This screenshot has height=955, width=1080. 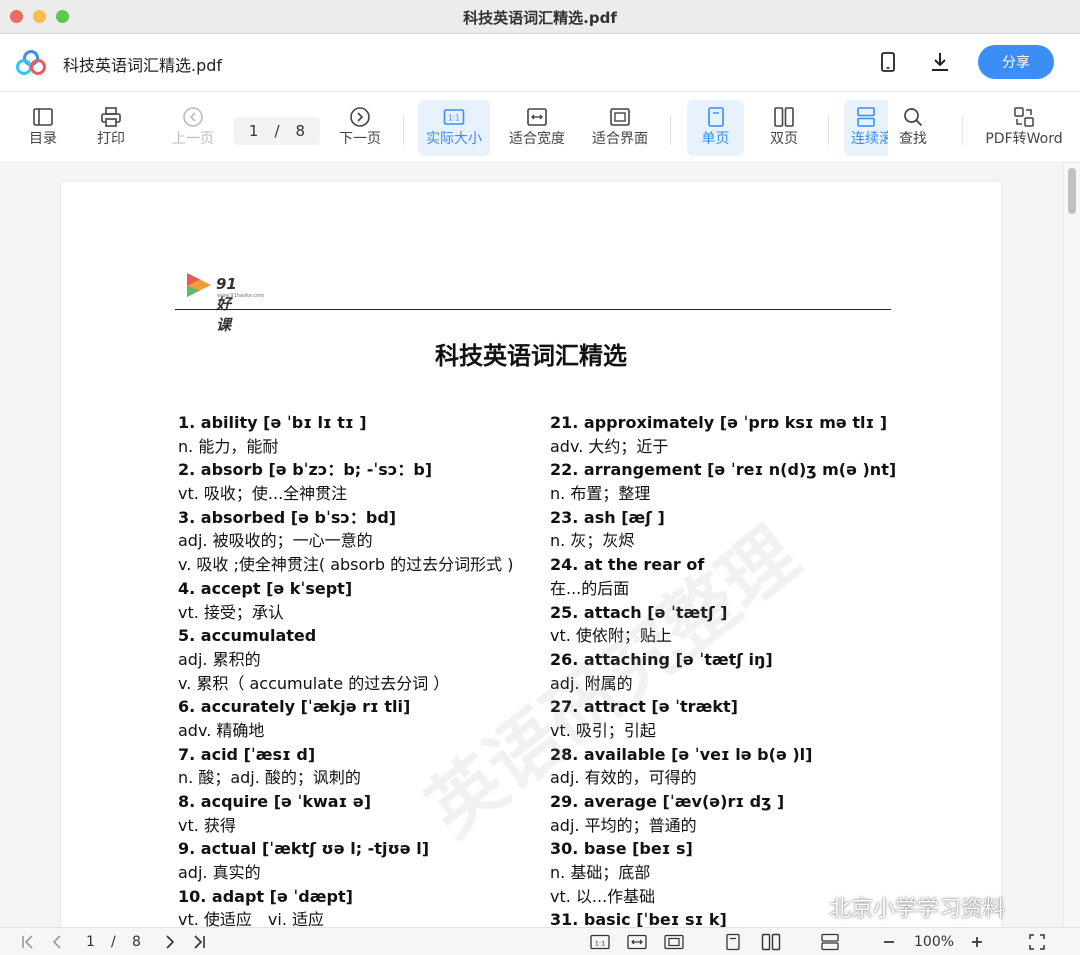 What do you see at coordinates (667, 801) in the screenshot?
I see `vocab-word: 29. average [ˈæv(ə)rɪ dʒ ]` at bounding box center [667, 801].